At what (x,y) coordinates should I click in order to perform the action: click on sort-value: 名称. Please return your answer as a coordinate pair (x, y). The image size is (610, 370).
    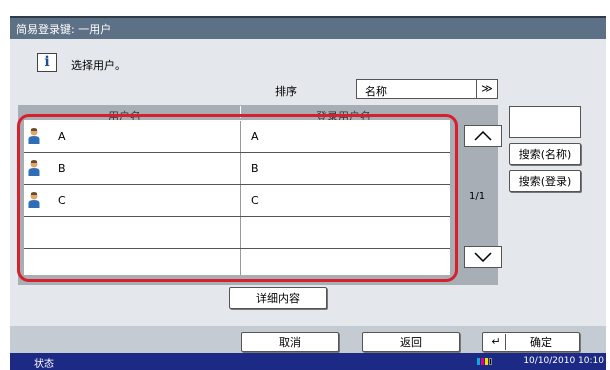
    Looking at the image, I should click on (376, 91).